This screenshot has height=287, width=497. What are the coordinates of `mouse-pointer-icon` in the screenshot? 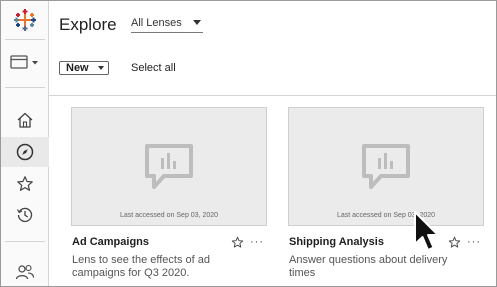 It's located at (426, 231).